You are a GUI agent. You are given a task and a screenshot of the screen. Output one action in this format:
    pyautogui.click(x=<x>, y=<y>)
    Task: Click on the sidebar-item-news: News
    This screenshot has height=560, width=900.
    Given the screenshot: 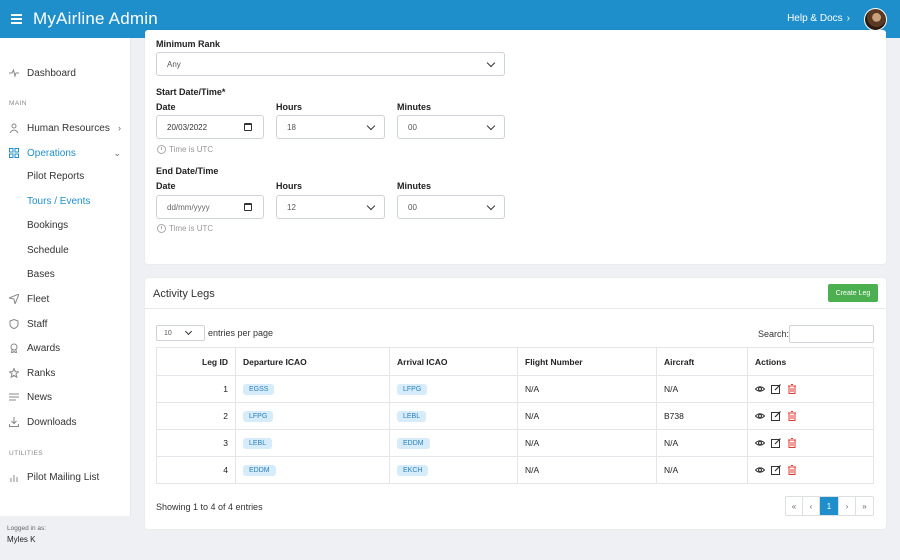 What is the action you would take?
    pyautogui.click(x=65, y=397)
    